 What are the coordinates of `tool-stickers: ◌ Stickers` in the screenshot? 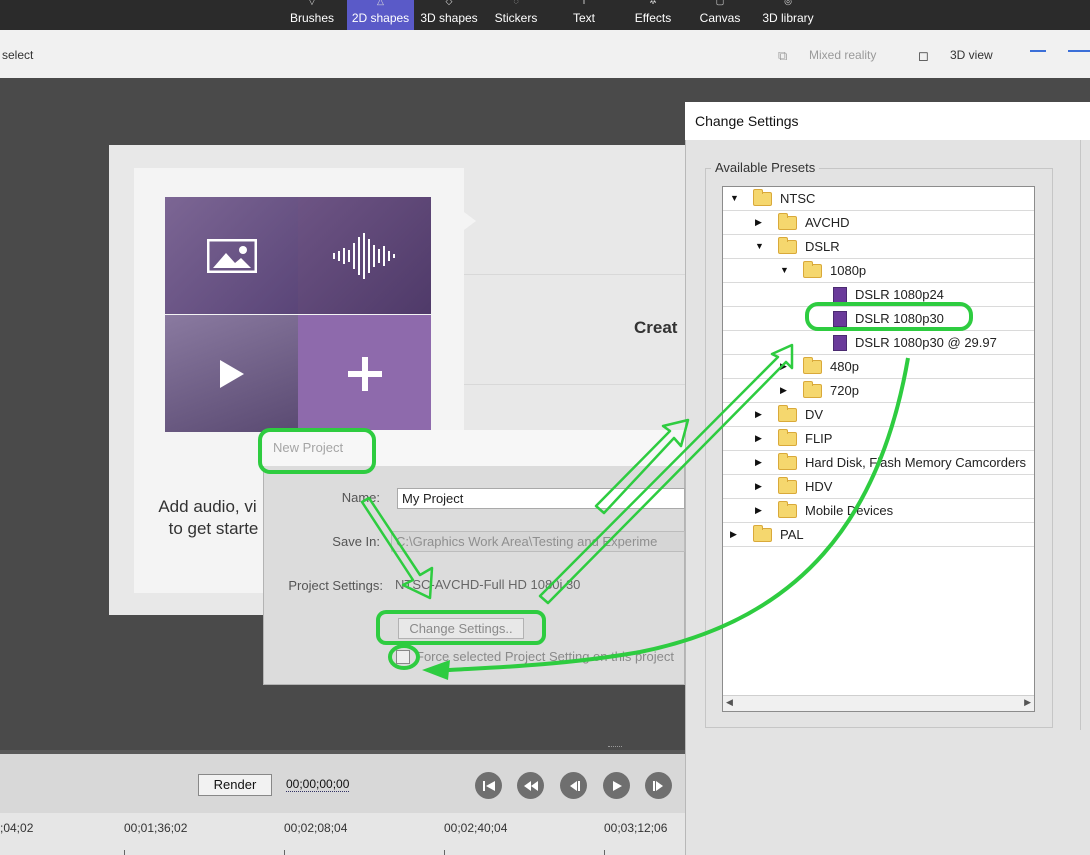 It's located at (516, 15).